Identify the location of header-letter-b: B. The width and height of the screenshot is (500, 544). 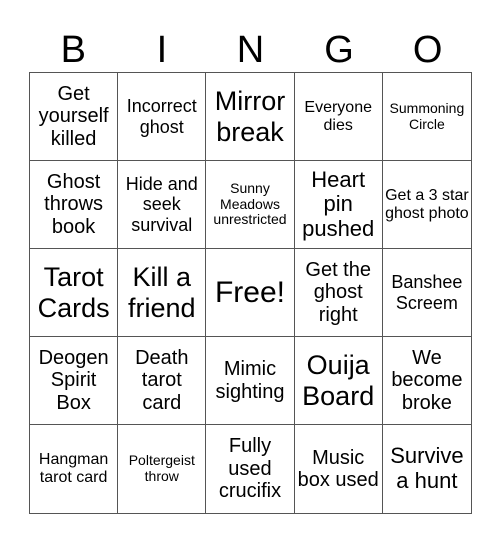
(73, 50).